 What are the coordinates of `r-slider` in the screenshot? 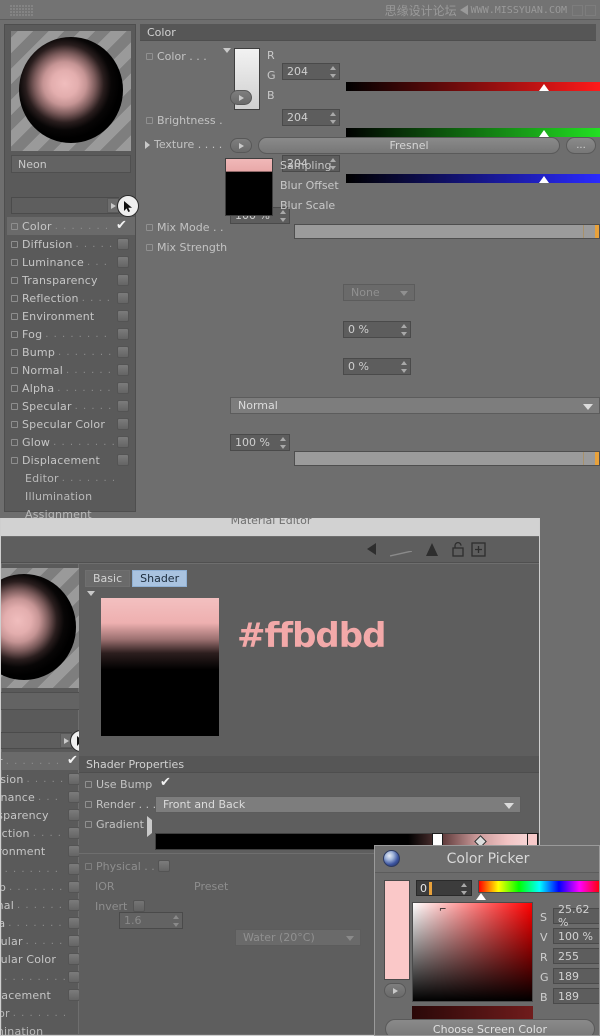 It's located at (473, 86).